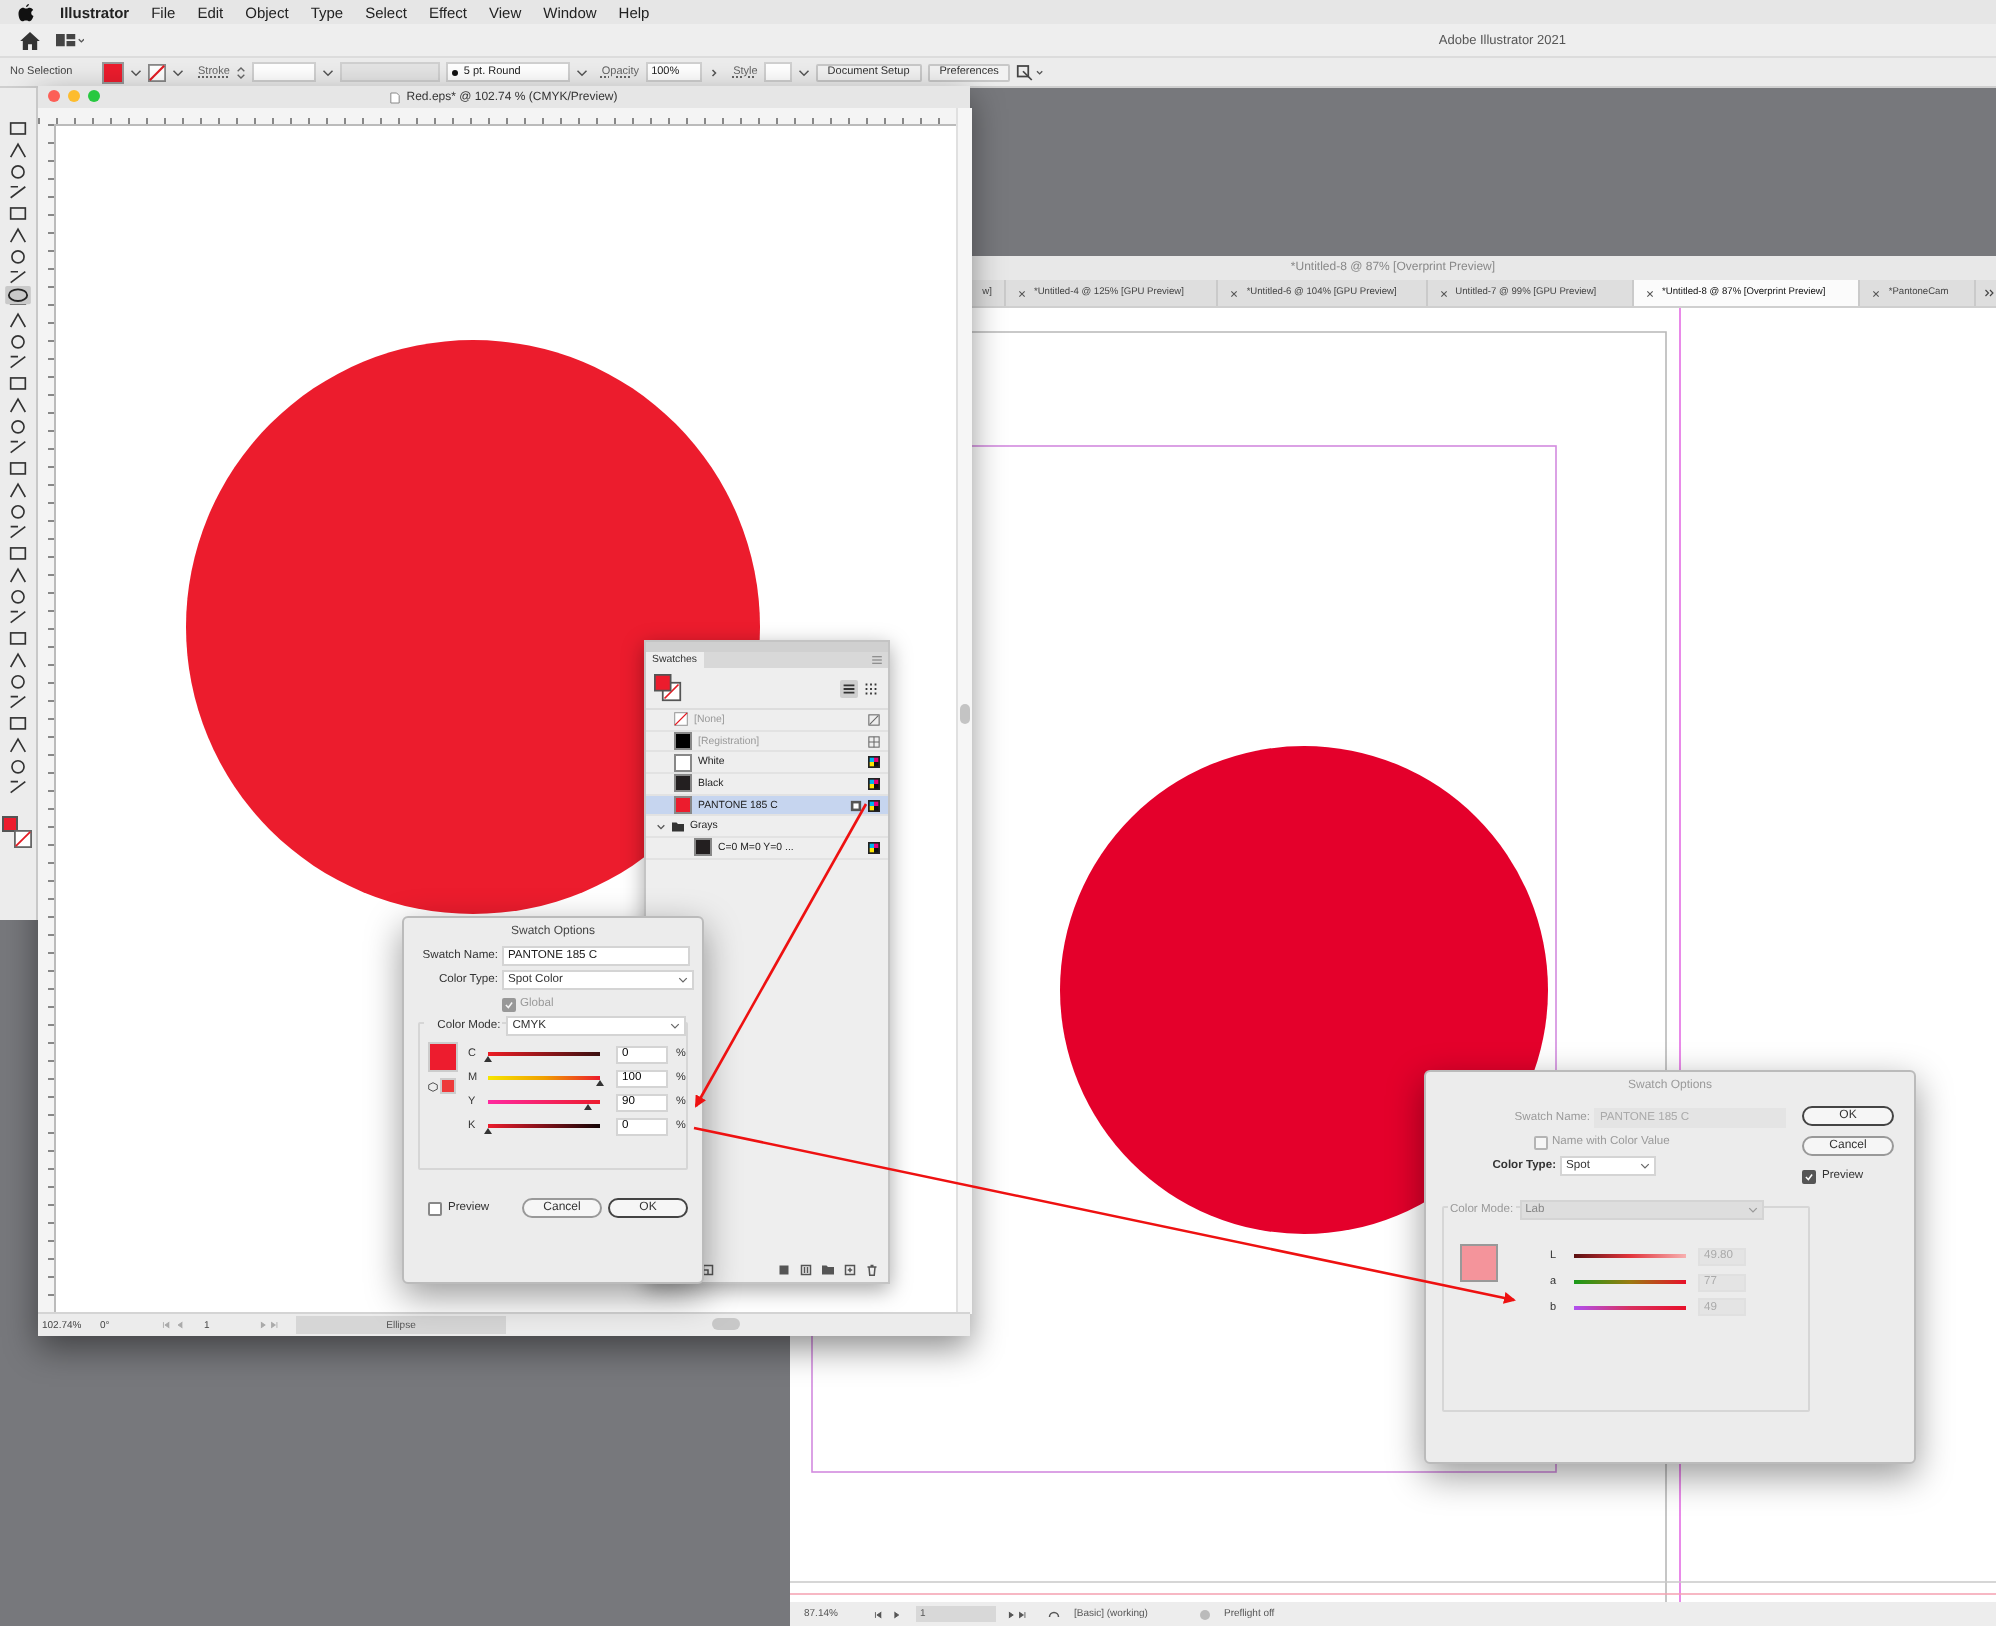 Image resolution: width=1996 pixels, height=1626 pixels. What do you see at coordinates (26, 12) in the screenshot?
I see `apple-icon` at bounding box center [26, 12].